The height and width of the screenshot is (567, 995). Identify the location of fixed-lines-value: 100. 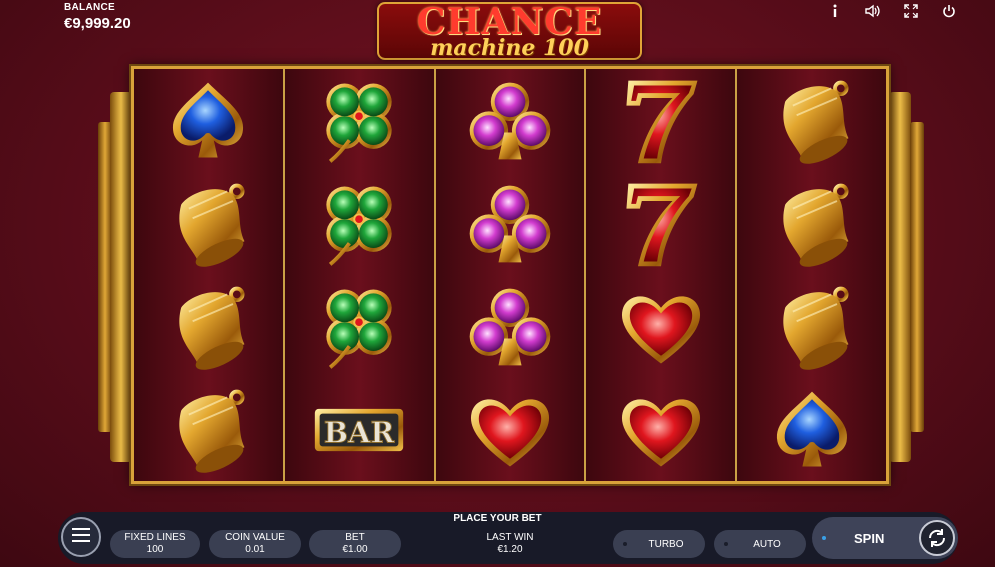
(155, 549).